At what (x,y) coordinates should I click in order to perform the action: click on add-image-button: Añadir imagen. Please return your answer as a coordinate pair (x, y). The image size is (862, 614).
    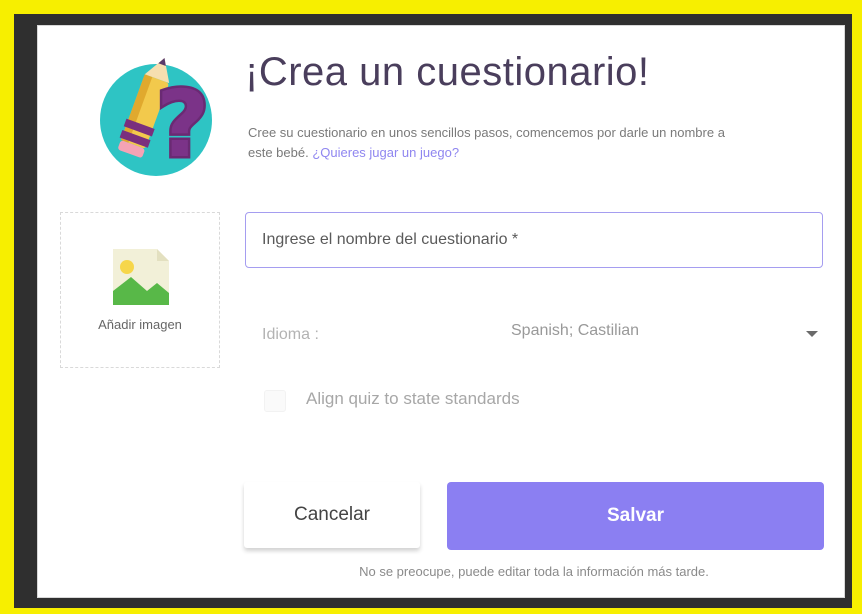
    Looking at the image, I should click on (140, 290).